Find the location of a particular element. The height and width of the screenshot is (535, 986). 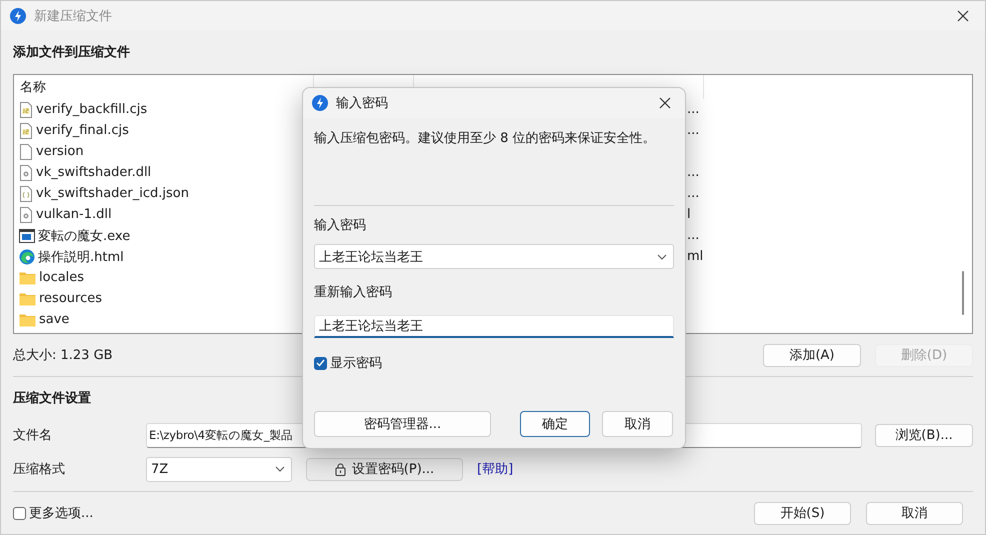

file-name: 変転の魔女.exe is located at coordinates (84, 235).